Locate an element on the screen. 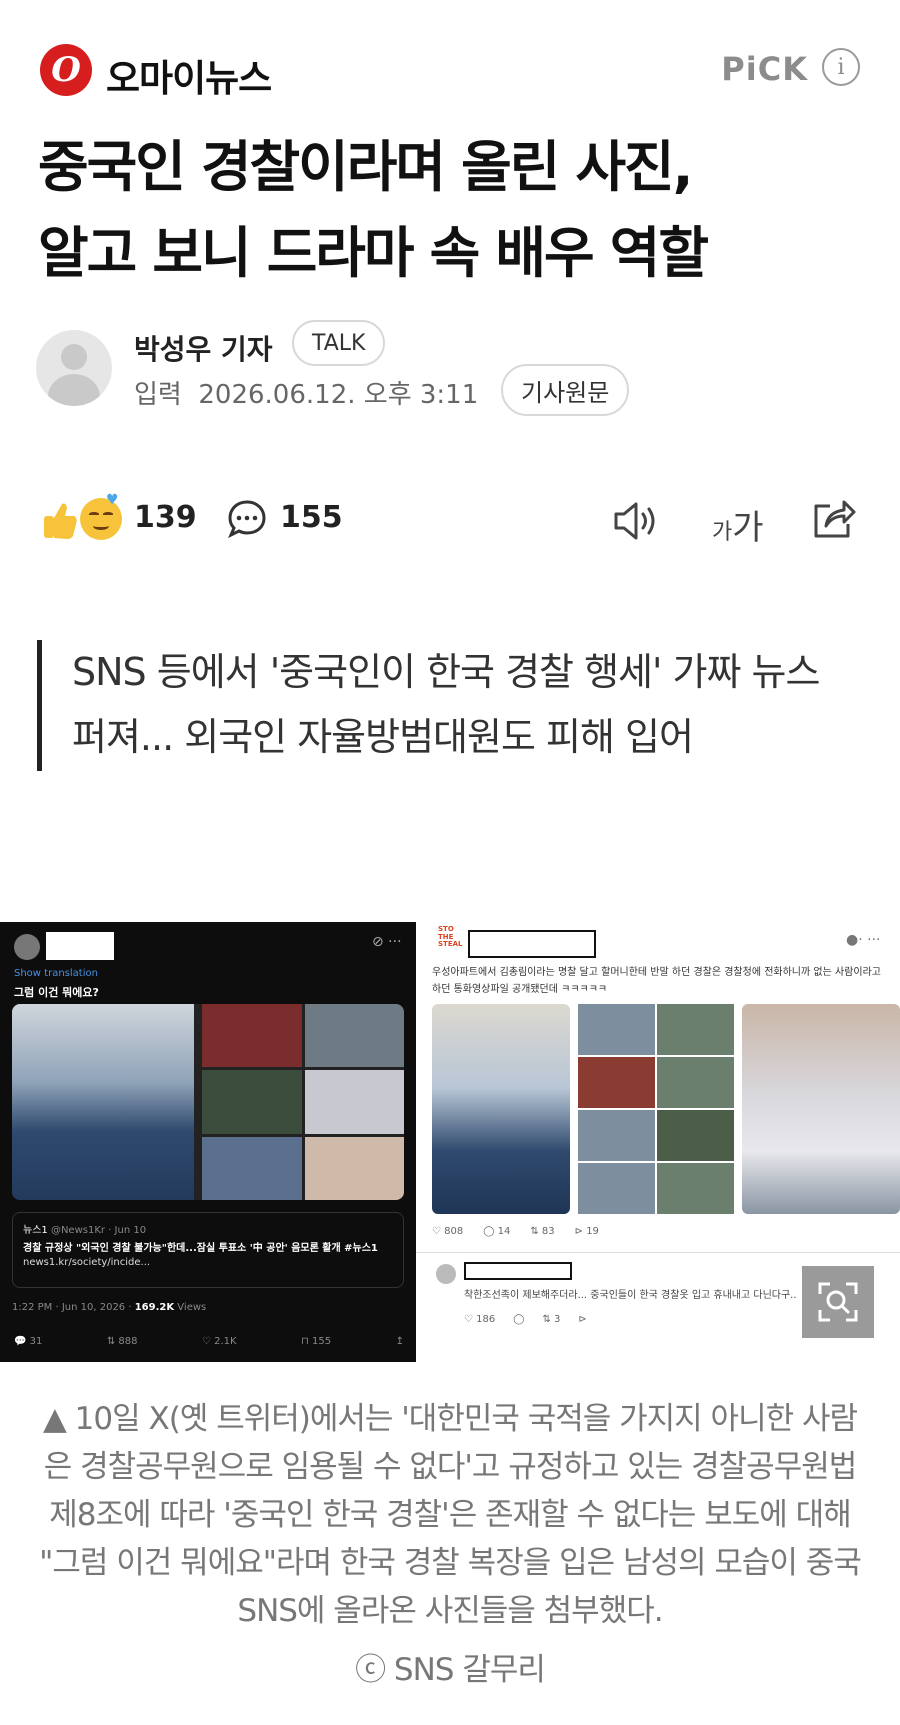 The width and height of the screenshot is (900, 1725). thumbs-up-icon is located at coordinates (60, 520).